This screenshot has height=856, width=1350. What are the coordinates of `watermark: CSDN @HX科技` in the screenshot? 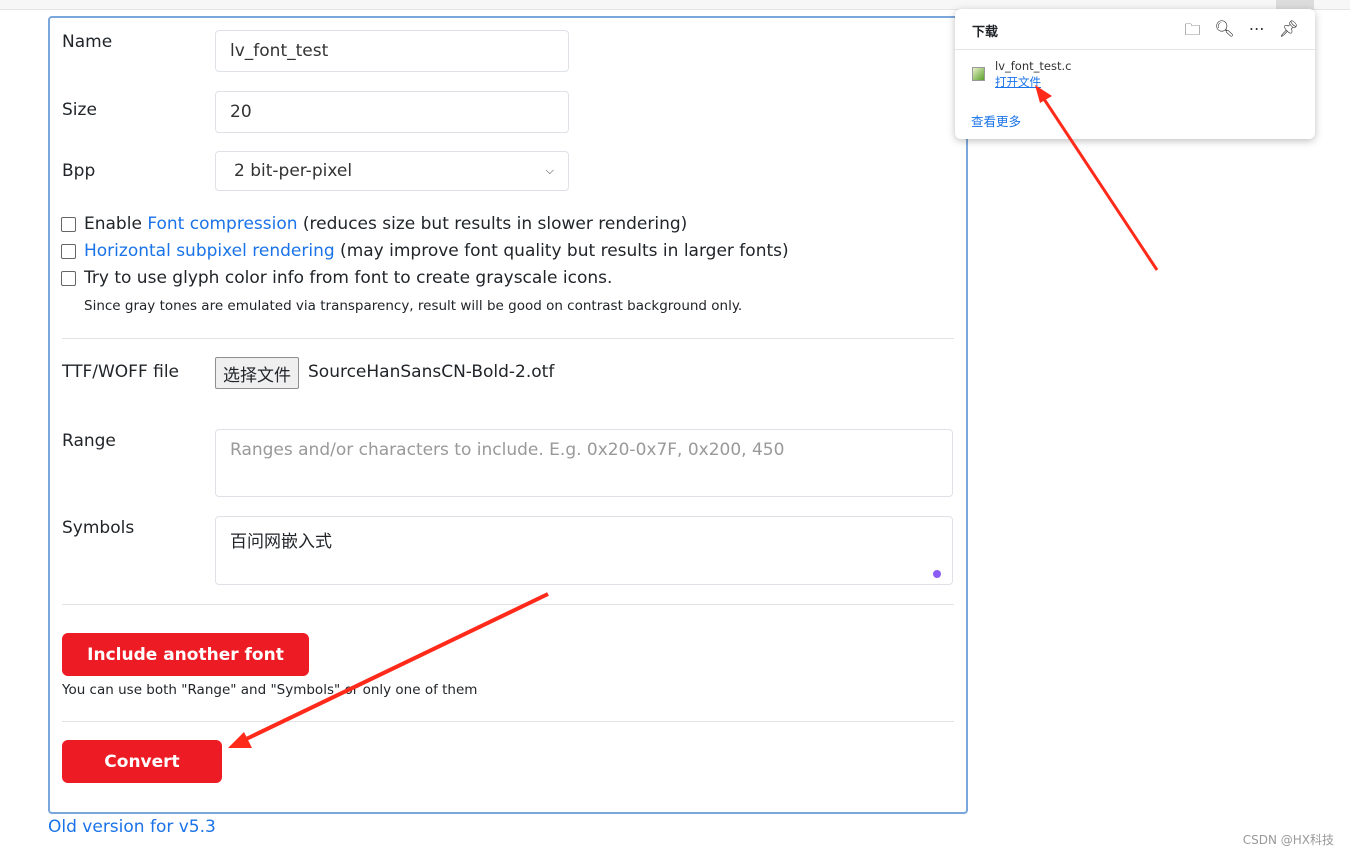 It's located at (1288, 840).